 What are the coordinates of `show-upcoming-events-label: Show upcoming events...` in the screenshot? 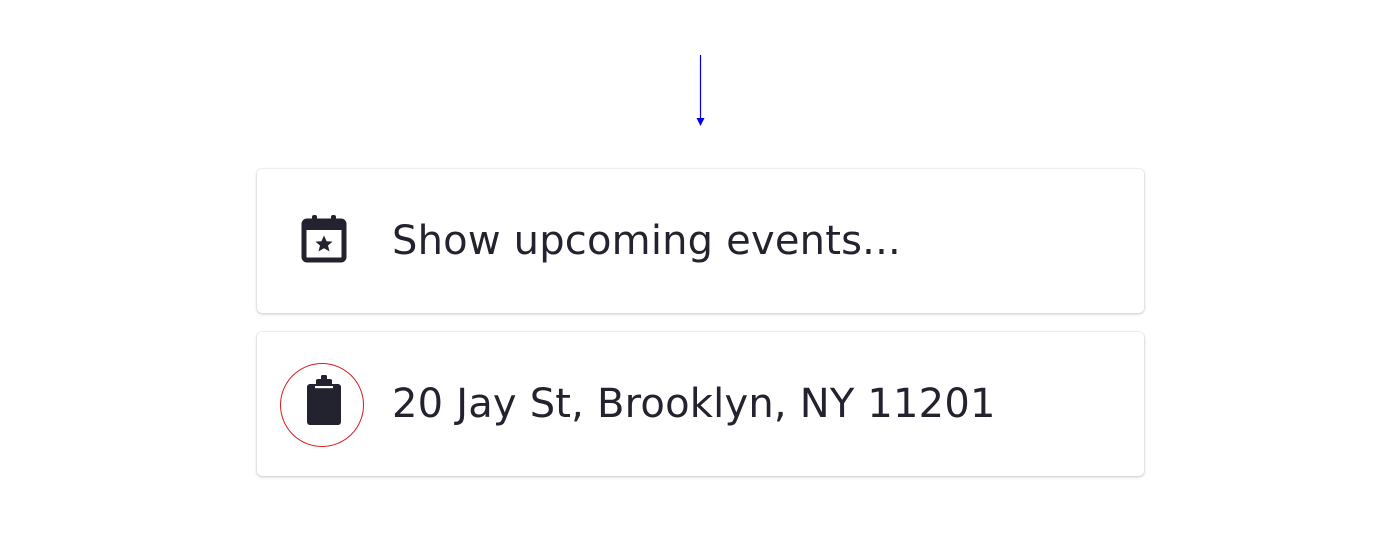 It's located at (646, 241).